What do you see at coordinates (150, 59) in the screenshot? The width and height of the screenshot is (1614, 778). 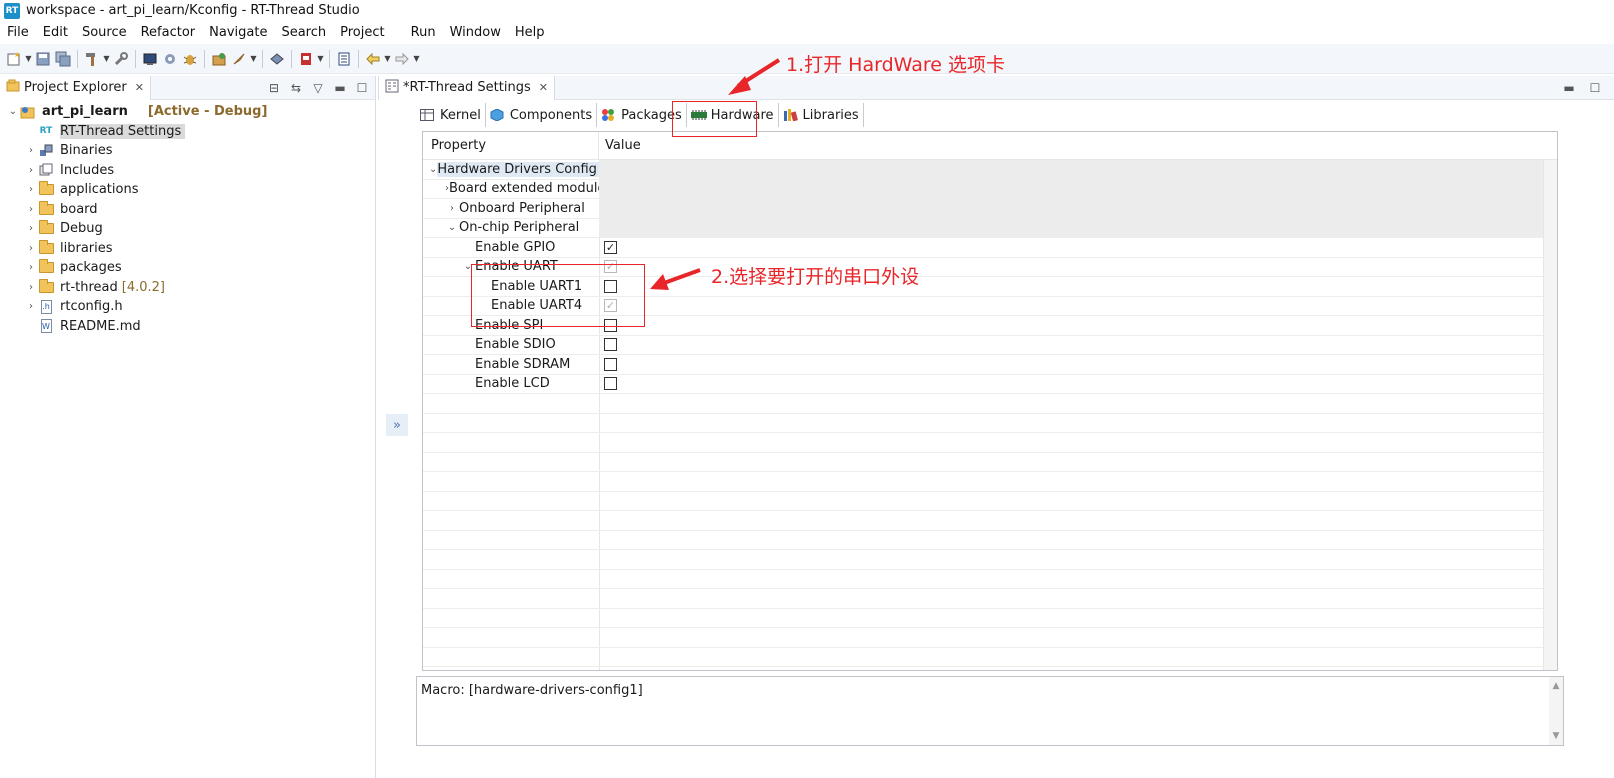 I see `terminal-icon` at bounding box center [150, 59].